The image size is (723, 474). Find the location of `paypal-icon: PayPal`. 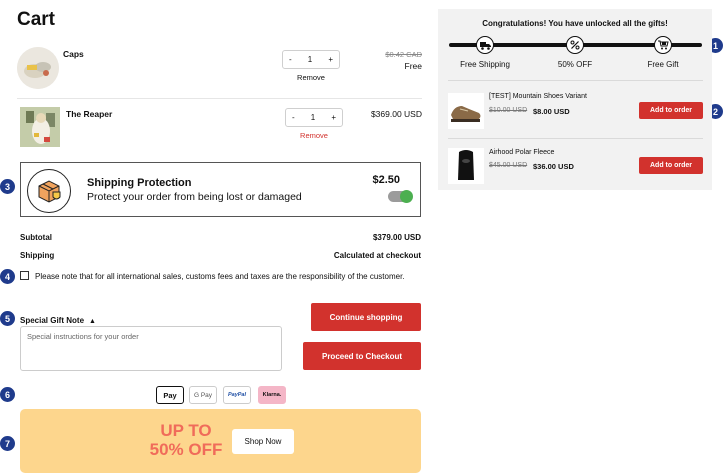

paypal-icon: PayPal is located at coordinates (237, 395).